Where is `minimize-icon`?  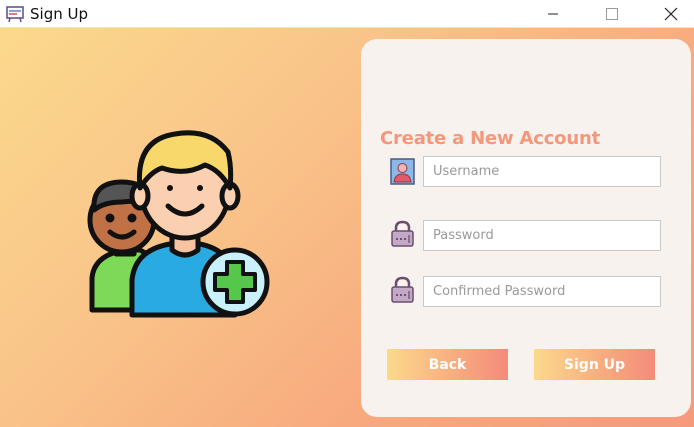
minimize-icon is located at coordinates (553, 14).